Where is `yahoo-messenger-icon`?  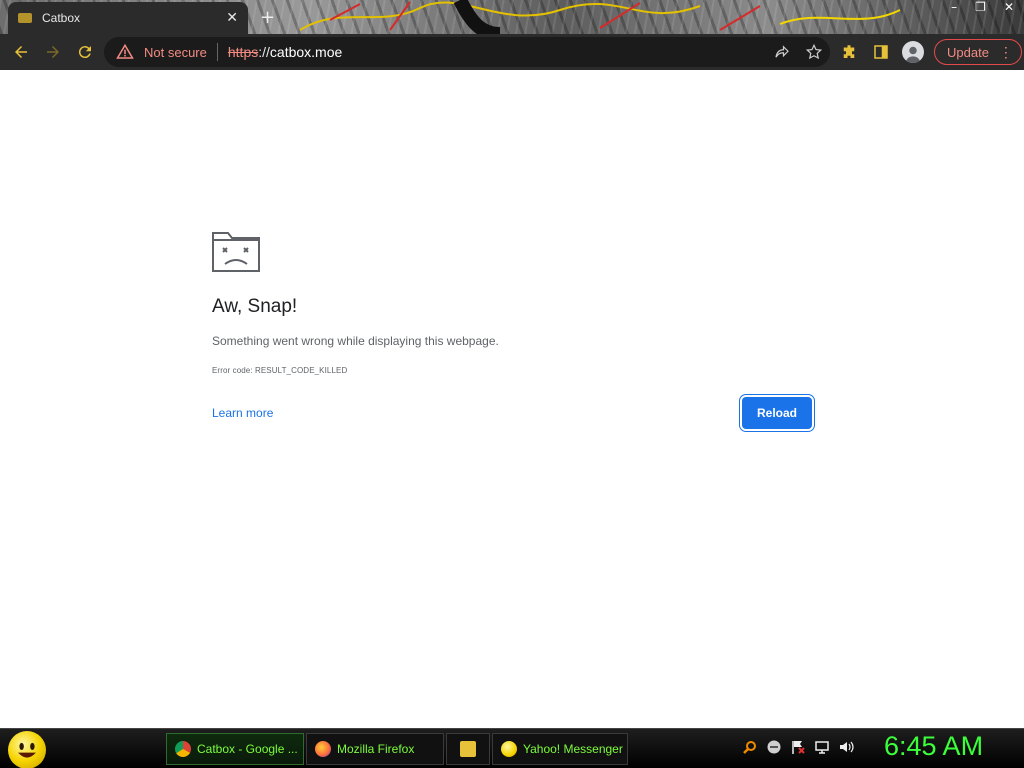 yahoo-messenger-icon is located at coordinates (509, 749).